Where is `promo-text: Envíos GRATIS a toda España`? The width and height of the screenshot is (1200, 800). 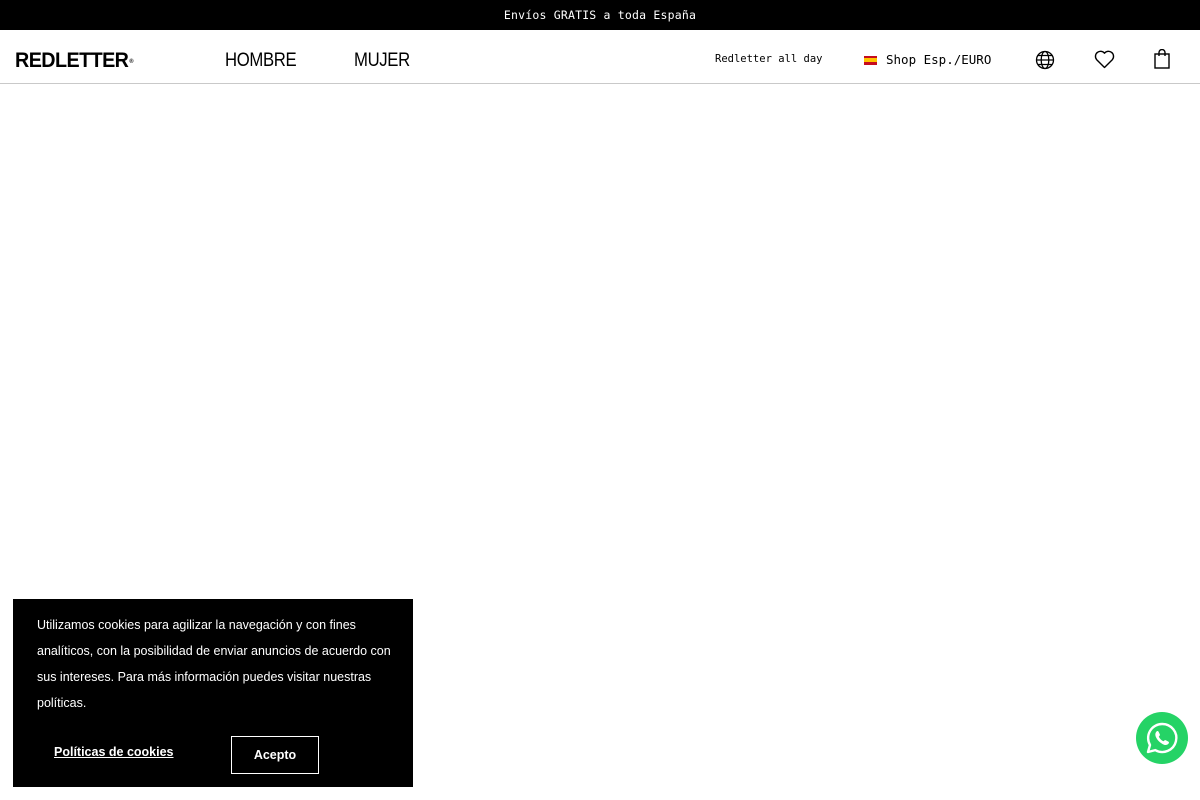
promo-text: Envíos GRATIS a toda España is located at coordinates (600, 15).